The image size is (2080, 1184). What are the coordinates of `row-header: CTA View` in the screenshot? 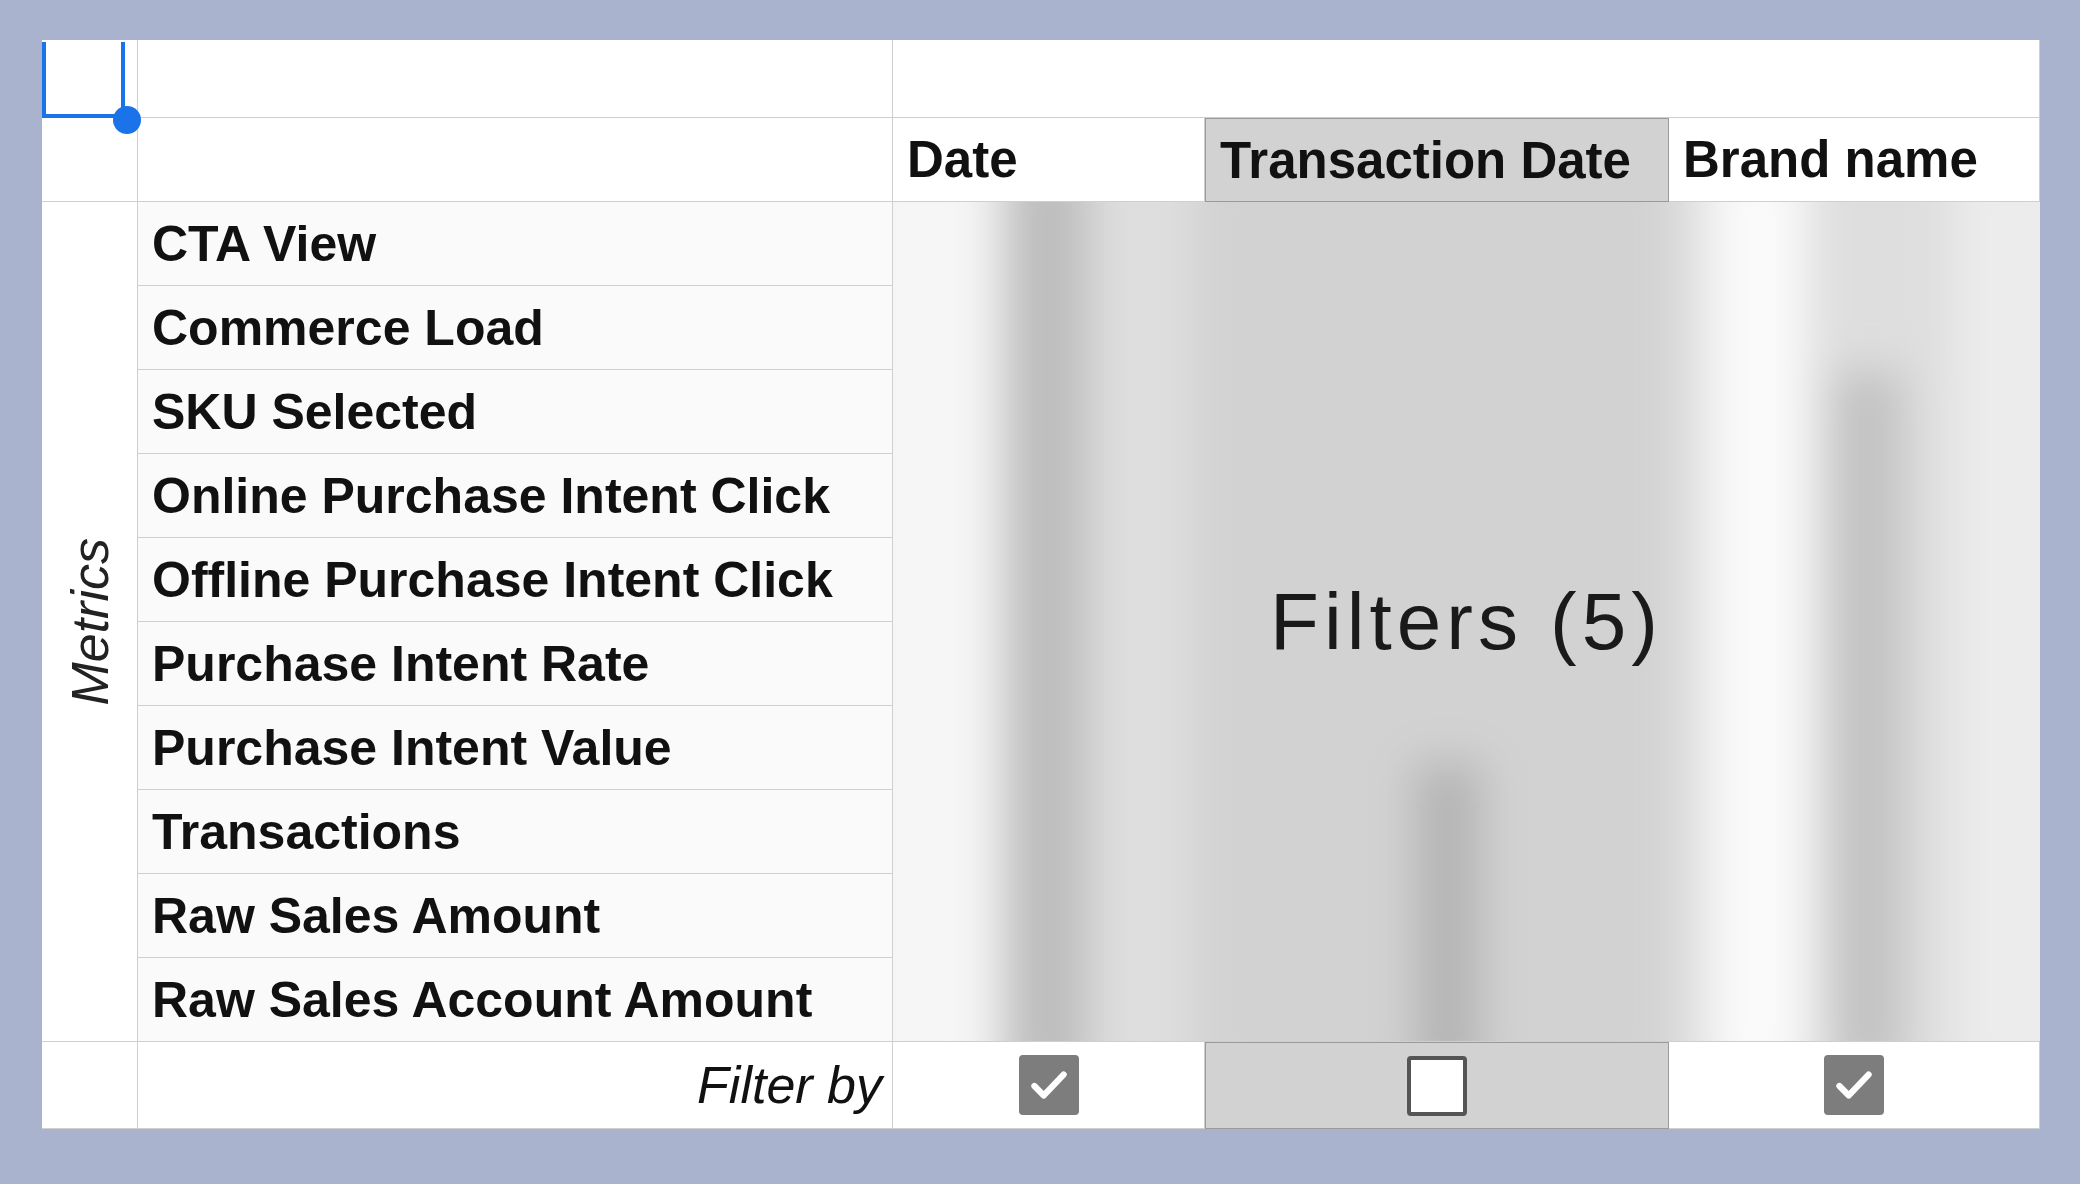 It's located at (515, 244).